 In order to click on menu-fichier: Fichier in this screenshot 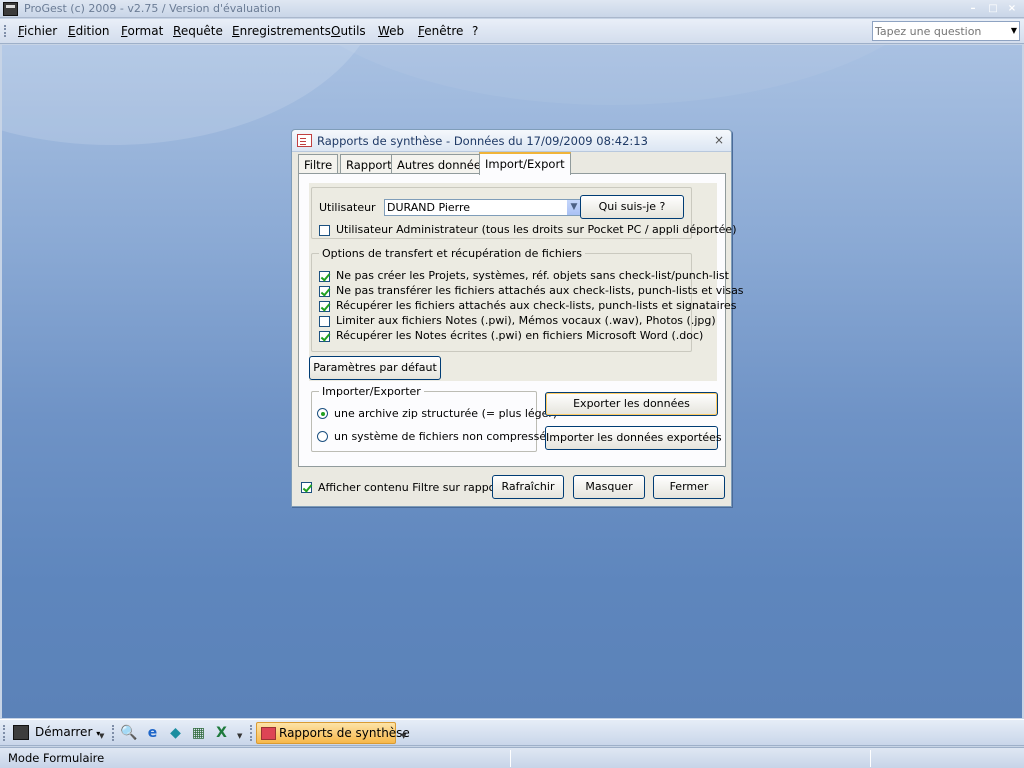, I will do `click(37, 31)`.